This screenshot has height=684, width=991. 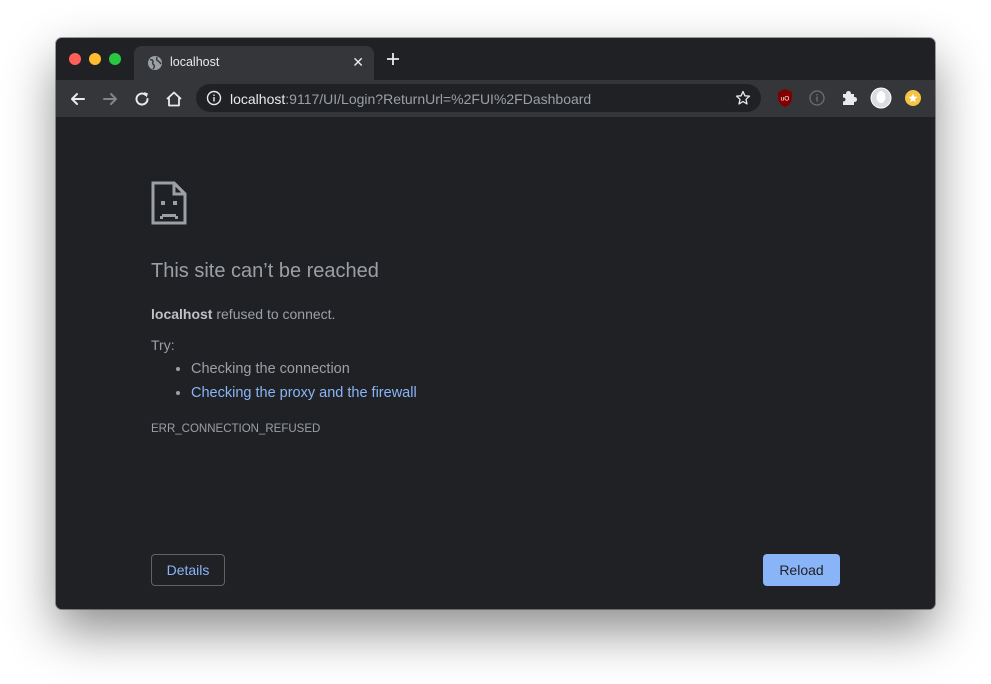 What do you see at coordinates (182, 314) in the screenshot?
I see `error-host: localhost` at bounding box center [182, 314].